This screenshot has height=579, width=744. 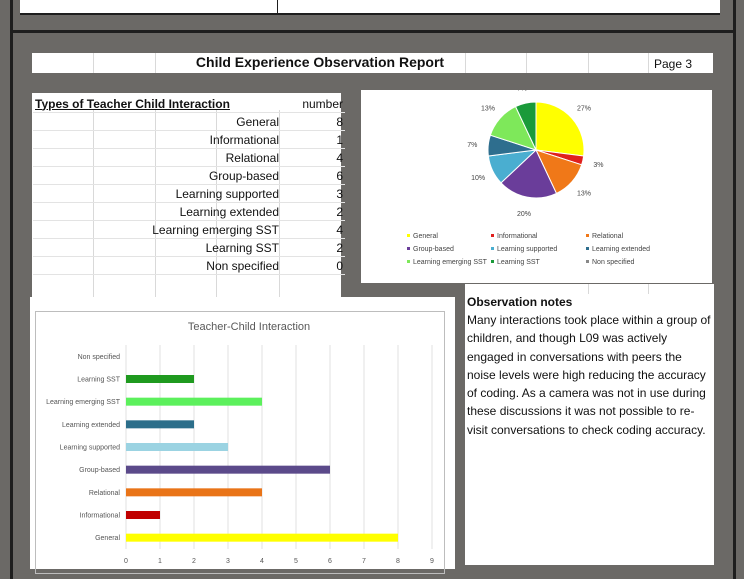 I want to click on pie-legend-label: Group-based, so click(x=433, y=249).